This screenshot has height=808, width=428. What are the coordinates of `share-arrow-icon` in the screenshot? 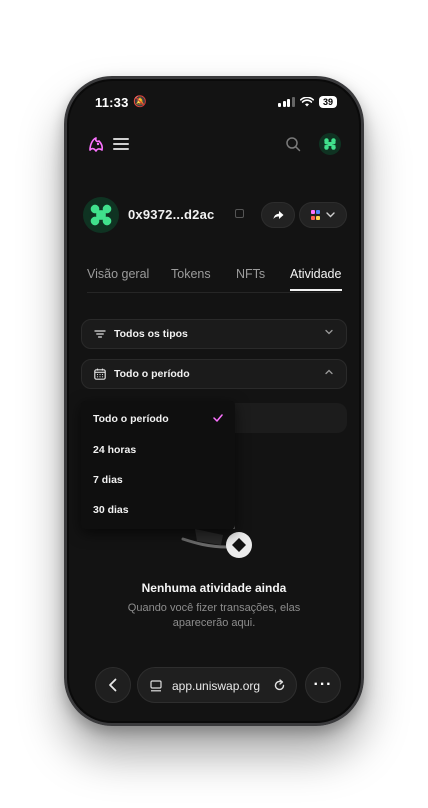 It's located at (278, 215).